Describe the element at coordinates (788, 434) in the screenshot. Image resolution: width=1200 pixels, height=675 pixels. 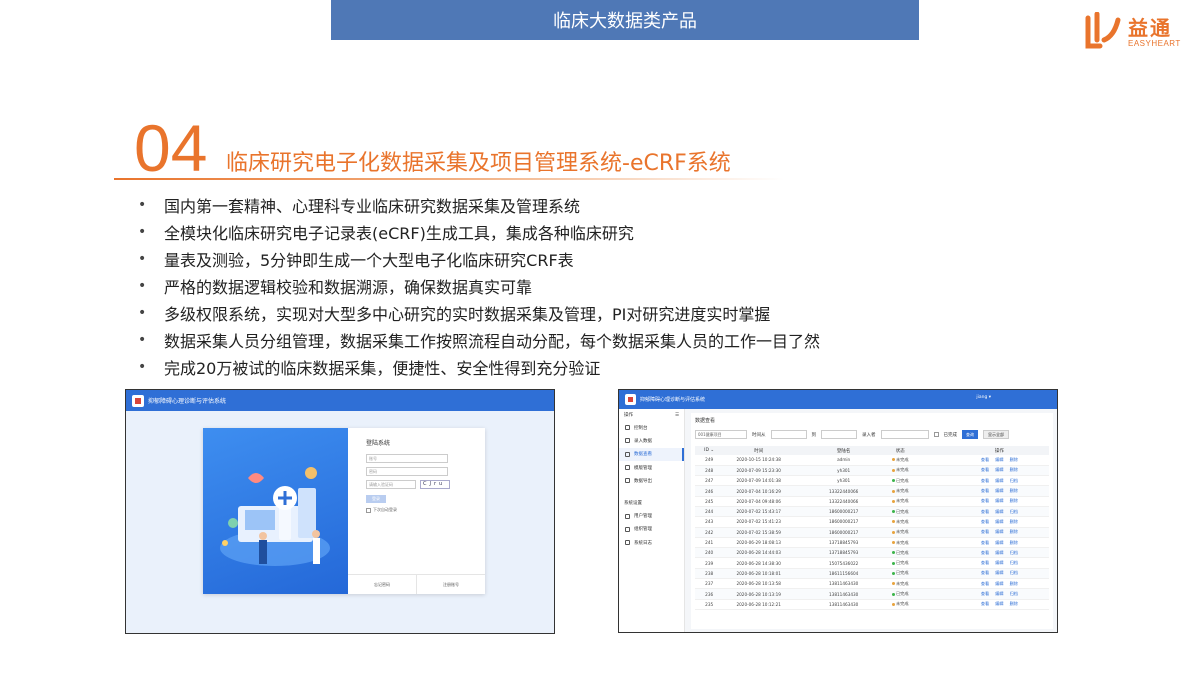
I see `time-from-input` at that location.